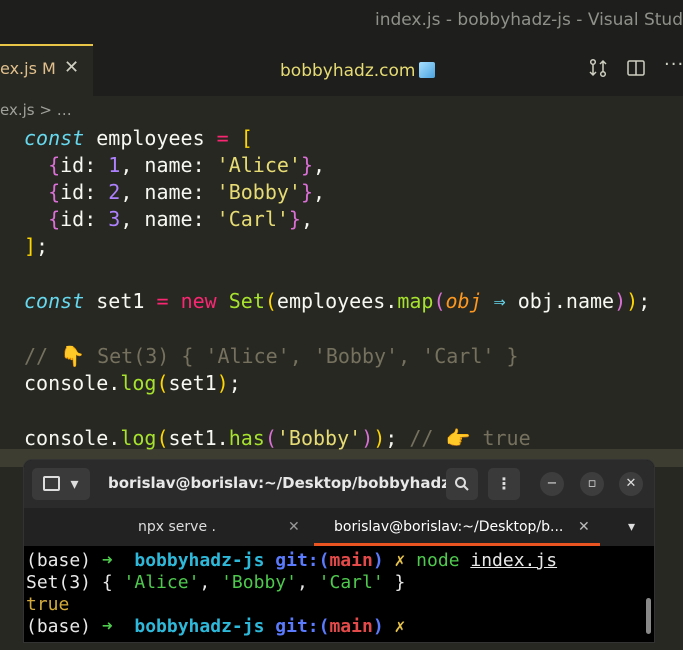 The width and height of the screenshot is (683, 650). Describe the element at coordinates (132, 383) in the screenshot. I see `code-line-10: console.log(set1);` at that location.